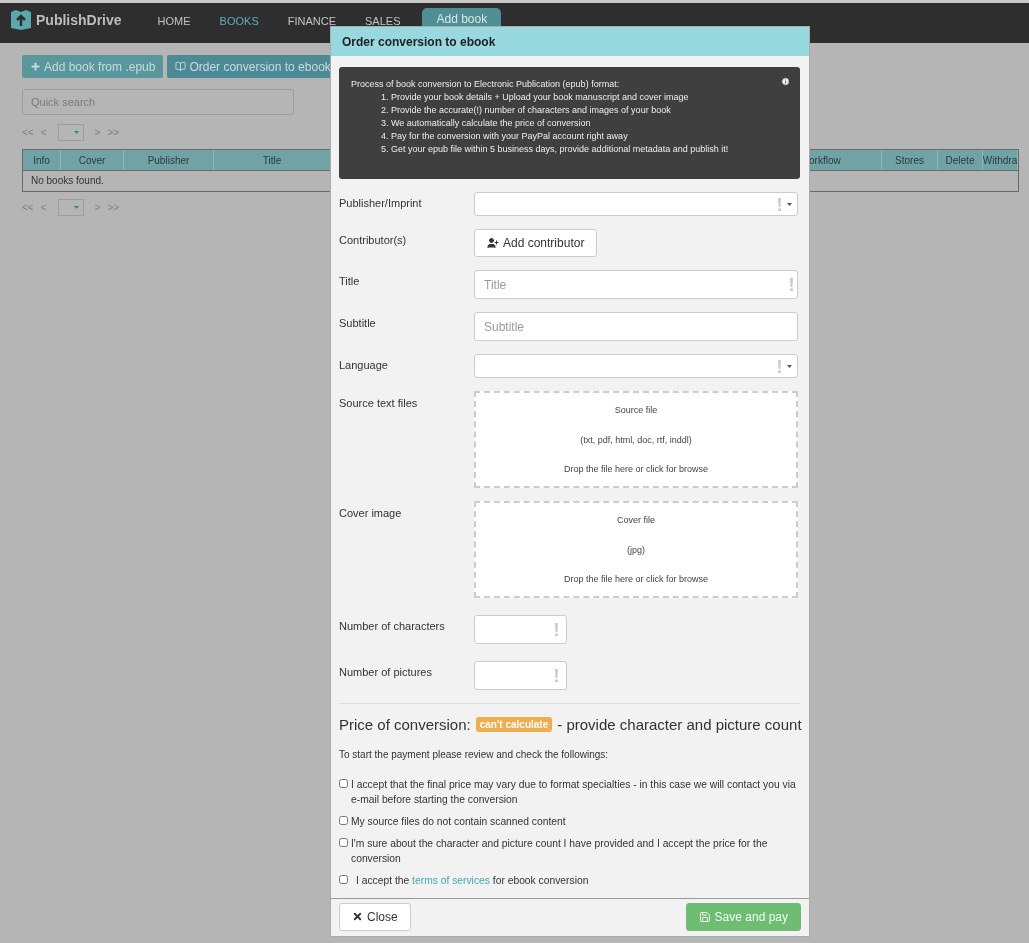 The image size is (1029, 943). I want to click on text-field: Title, so click(636, 284).